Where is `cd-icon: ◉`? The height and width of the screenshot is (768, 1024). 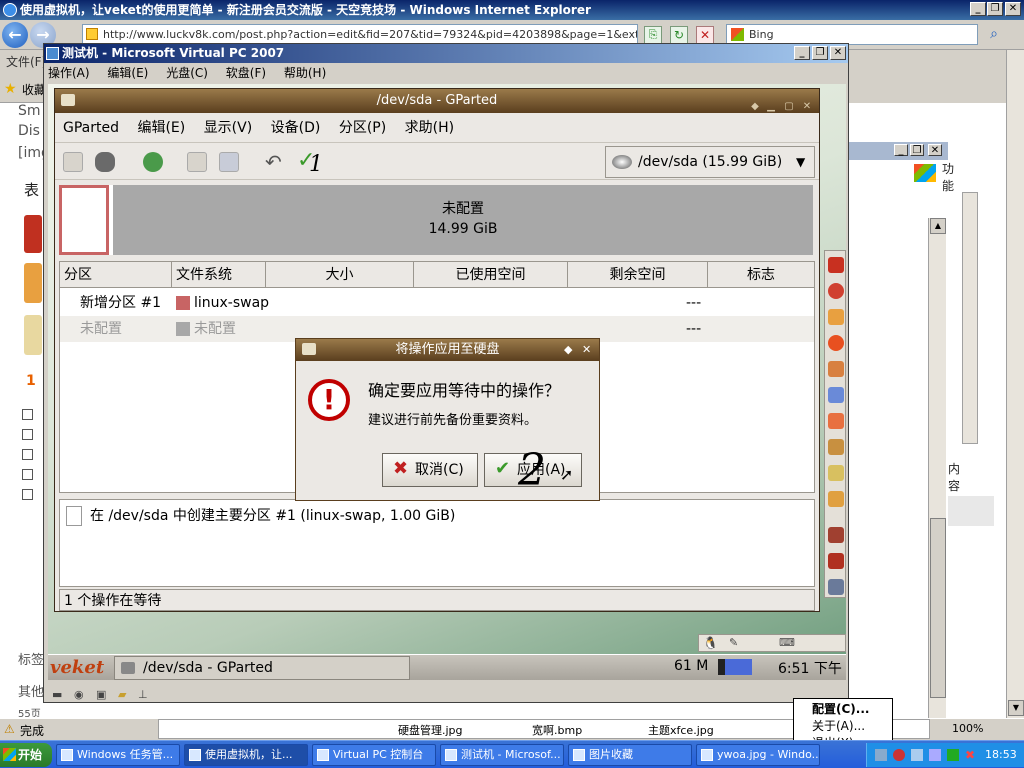
cd-icon: ◉ is located at coordinates (79, 695).